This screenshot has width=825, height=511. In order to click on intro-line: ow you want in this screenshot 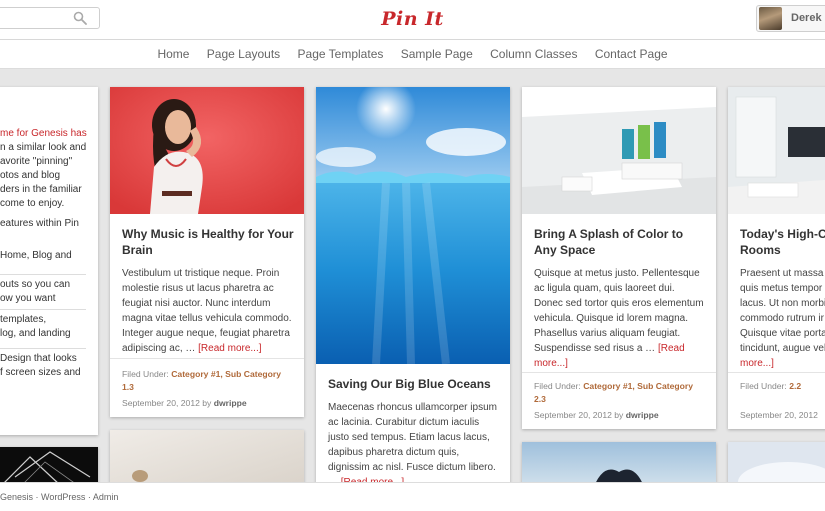, I will do `click(28, 298)`.